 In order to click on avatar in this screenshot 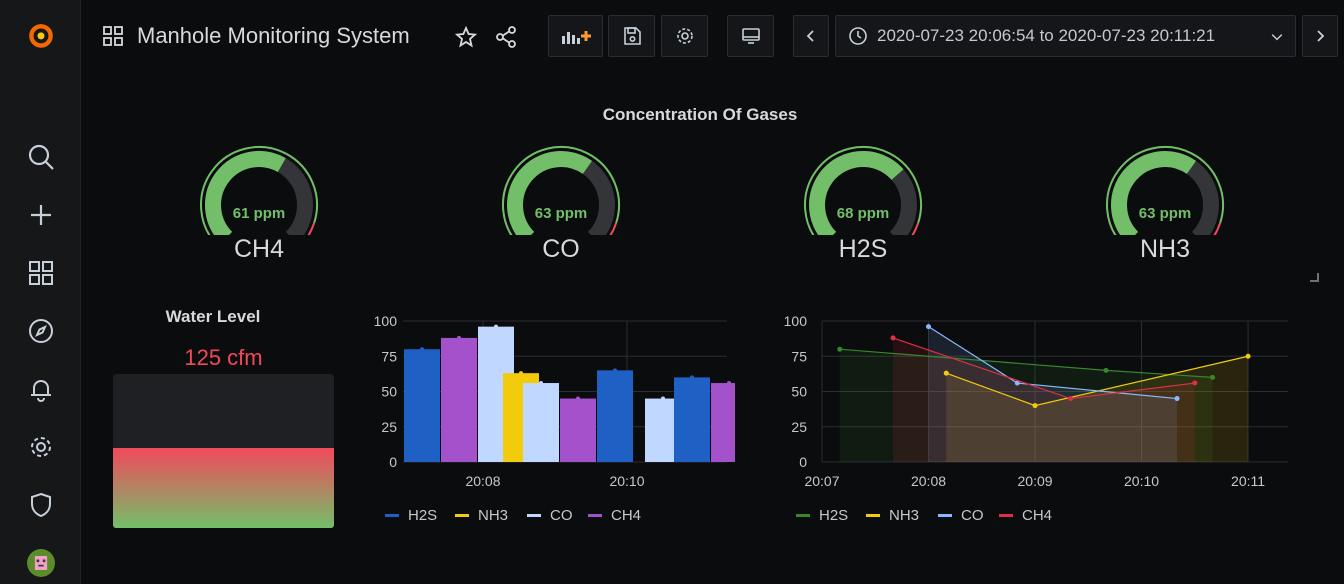, I will do `click(40, 562)`.